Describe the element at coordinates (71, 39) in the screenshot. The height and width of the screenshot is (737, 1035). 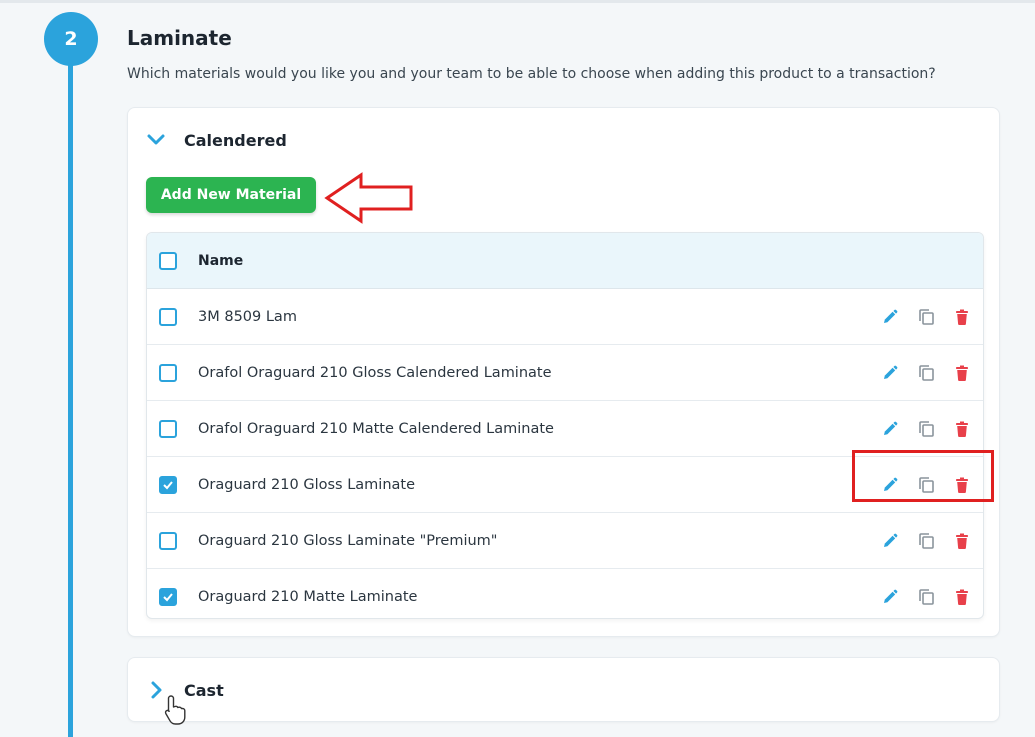
I see `step-number-badge: 2` at that location.